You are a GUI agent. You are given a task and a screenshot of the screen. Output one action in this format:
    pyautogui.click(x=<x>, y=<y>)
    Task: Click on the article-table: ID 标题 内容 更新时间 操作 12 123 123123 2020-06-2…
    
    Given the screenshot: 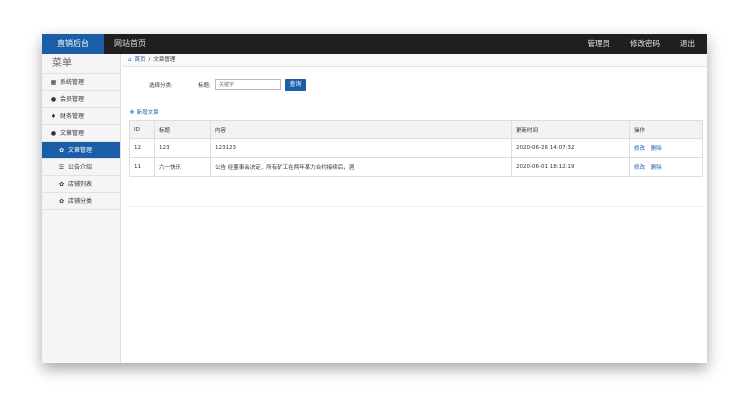 What is the action you would take?
    pyautogui.click(x=416, y=148)
    